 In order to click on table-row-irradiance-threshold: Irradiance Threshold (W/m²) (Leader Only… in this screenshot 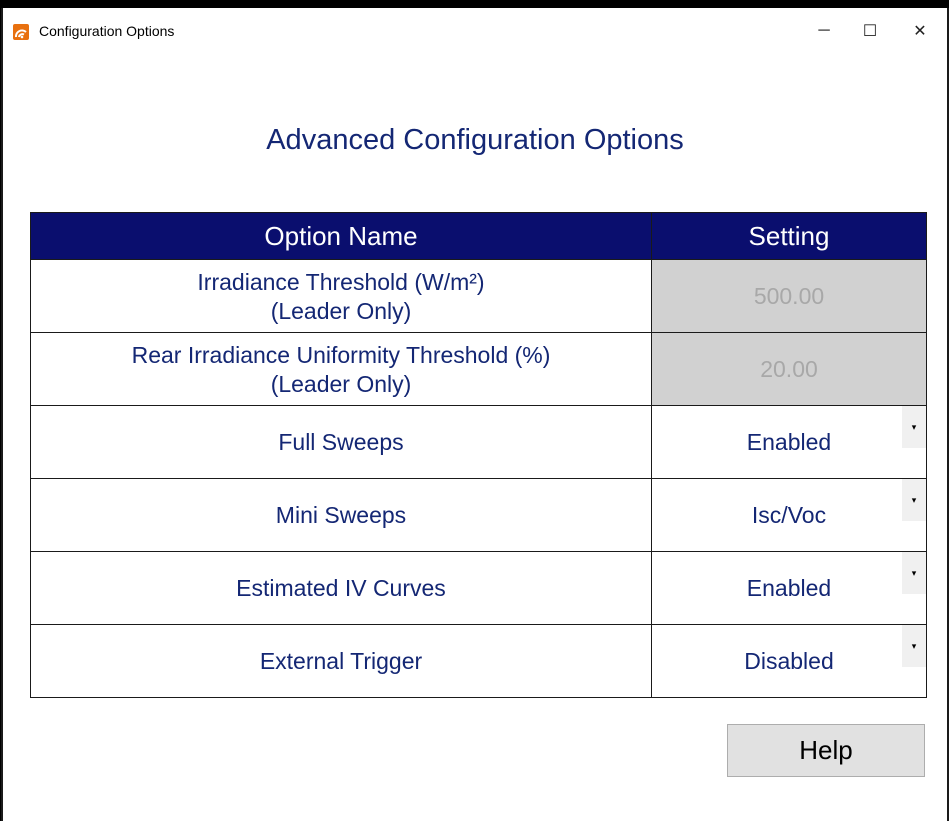, I will do `click(478, 296)`.